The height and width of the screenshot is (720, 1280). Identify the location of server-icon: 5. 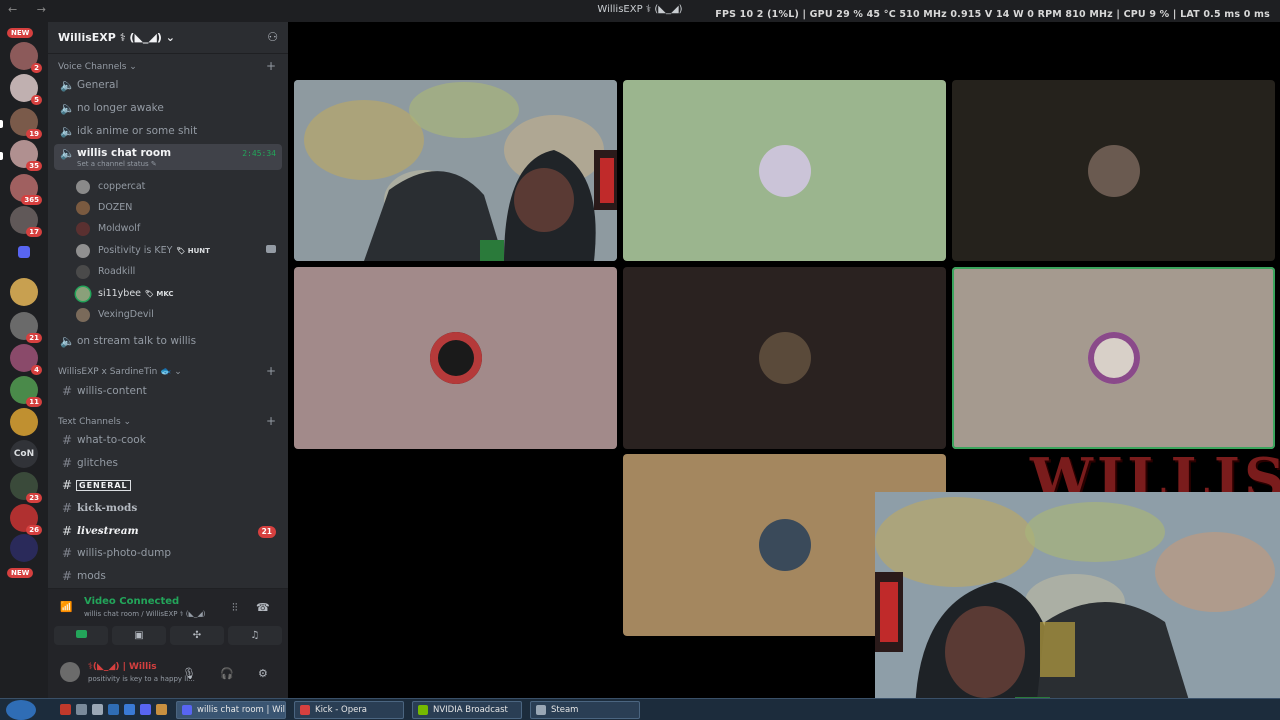
(26, 89).